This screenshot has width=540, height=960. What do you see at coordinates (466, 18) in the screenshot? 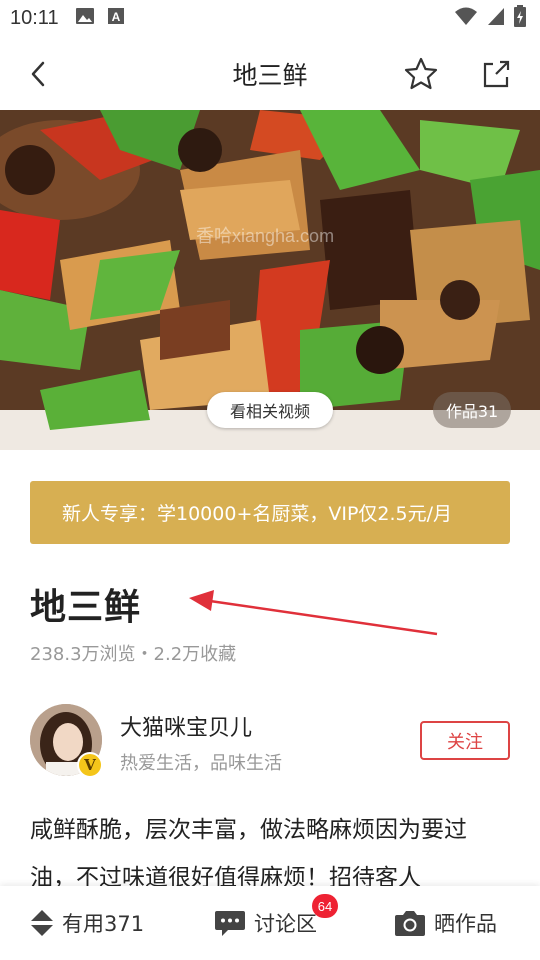
I see `wifi-icon` at bounding box center [466, 18].